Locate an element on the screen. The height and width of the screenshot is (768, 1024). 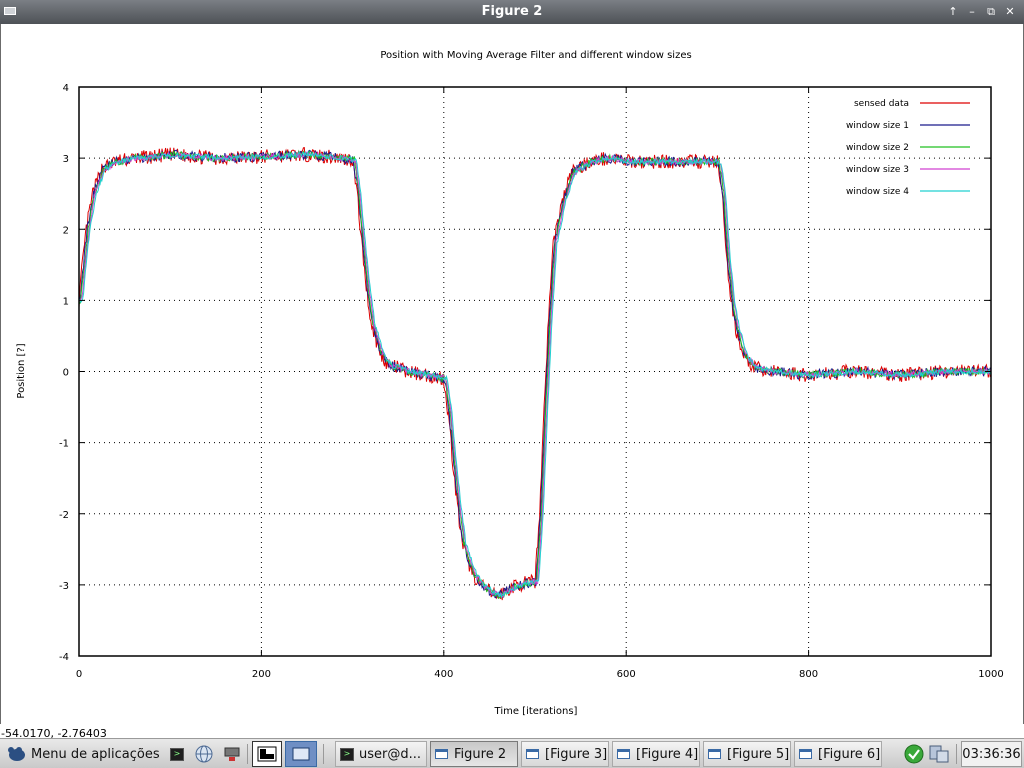
workspace-2-icon is located at coordinates (301, 754).